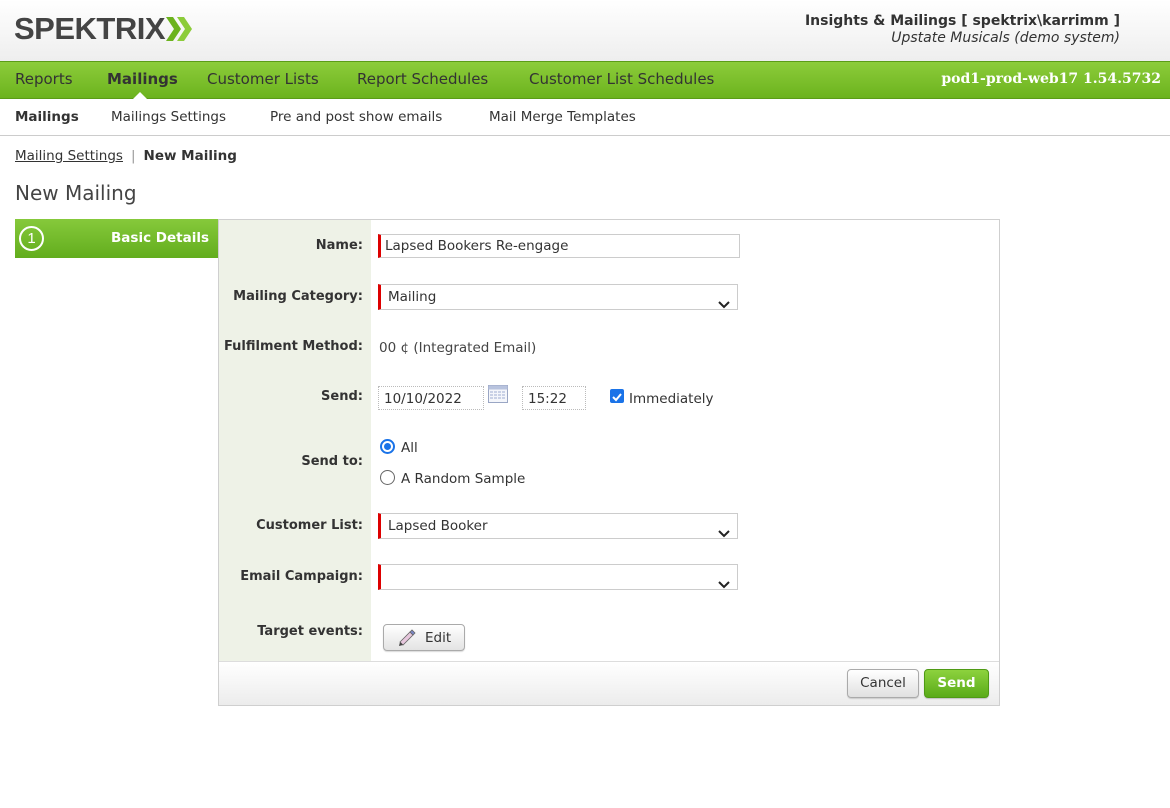 This screenshot has height=808, width=1170. What do you see at coordinates (76, 193) in the screenshot?
I see `page-title: New Mailing` at bounding box center [76, 193].